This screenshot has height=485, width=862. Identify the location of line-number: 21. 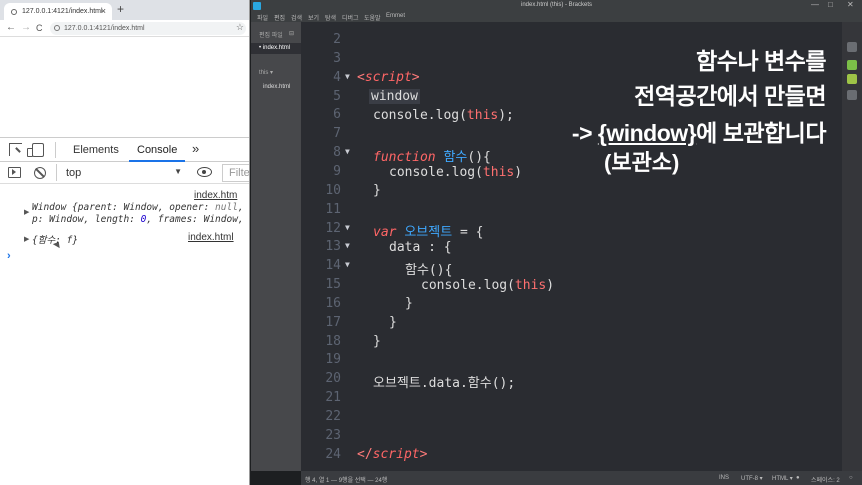
(333, 398).